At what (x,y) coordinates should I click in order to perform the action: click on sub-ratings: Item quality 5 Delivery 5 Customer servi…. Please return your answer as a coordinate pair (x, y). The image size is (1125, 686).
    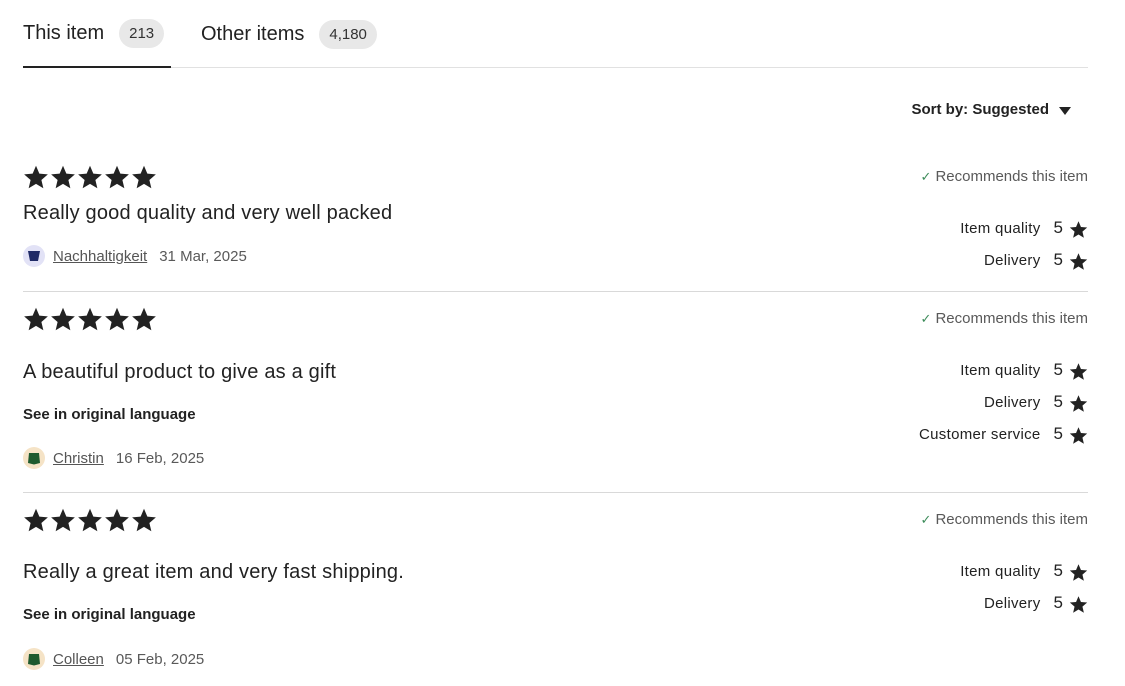
    Looking at the image, I should click on (1003, 402).